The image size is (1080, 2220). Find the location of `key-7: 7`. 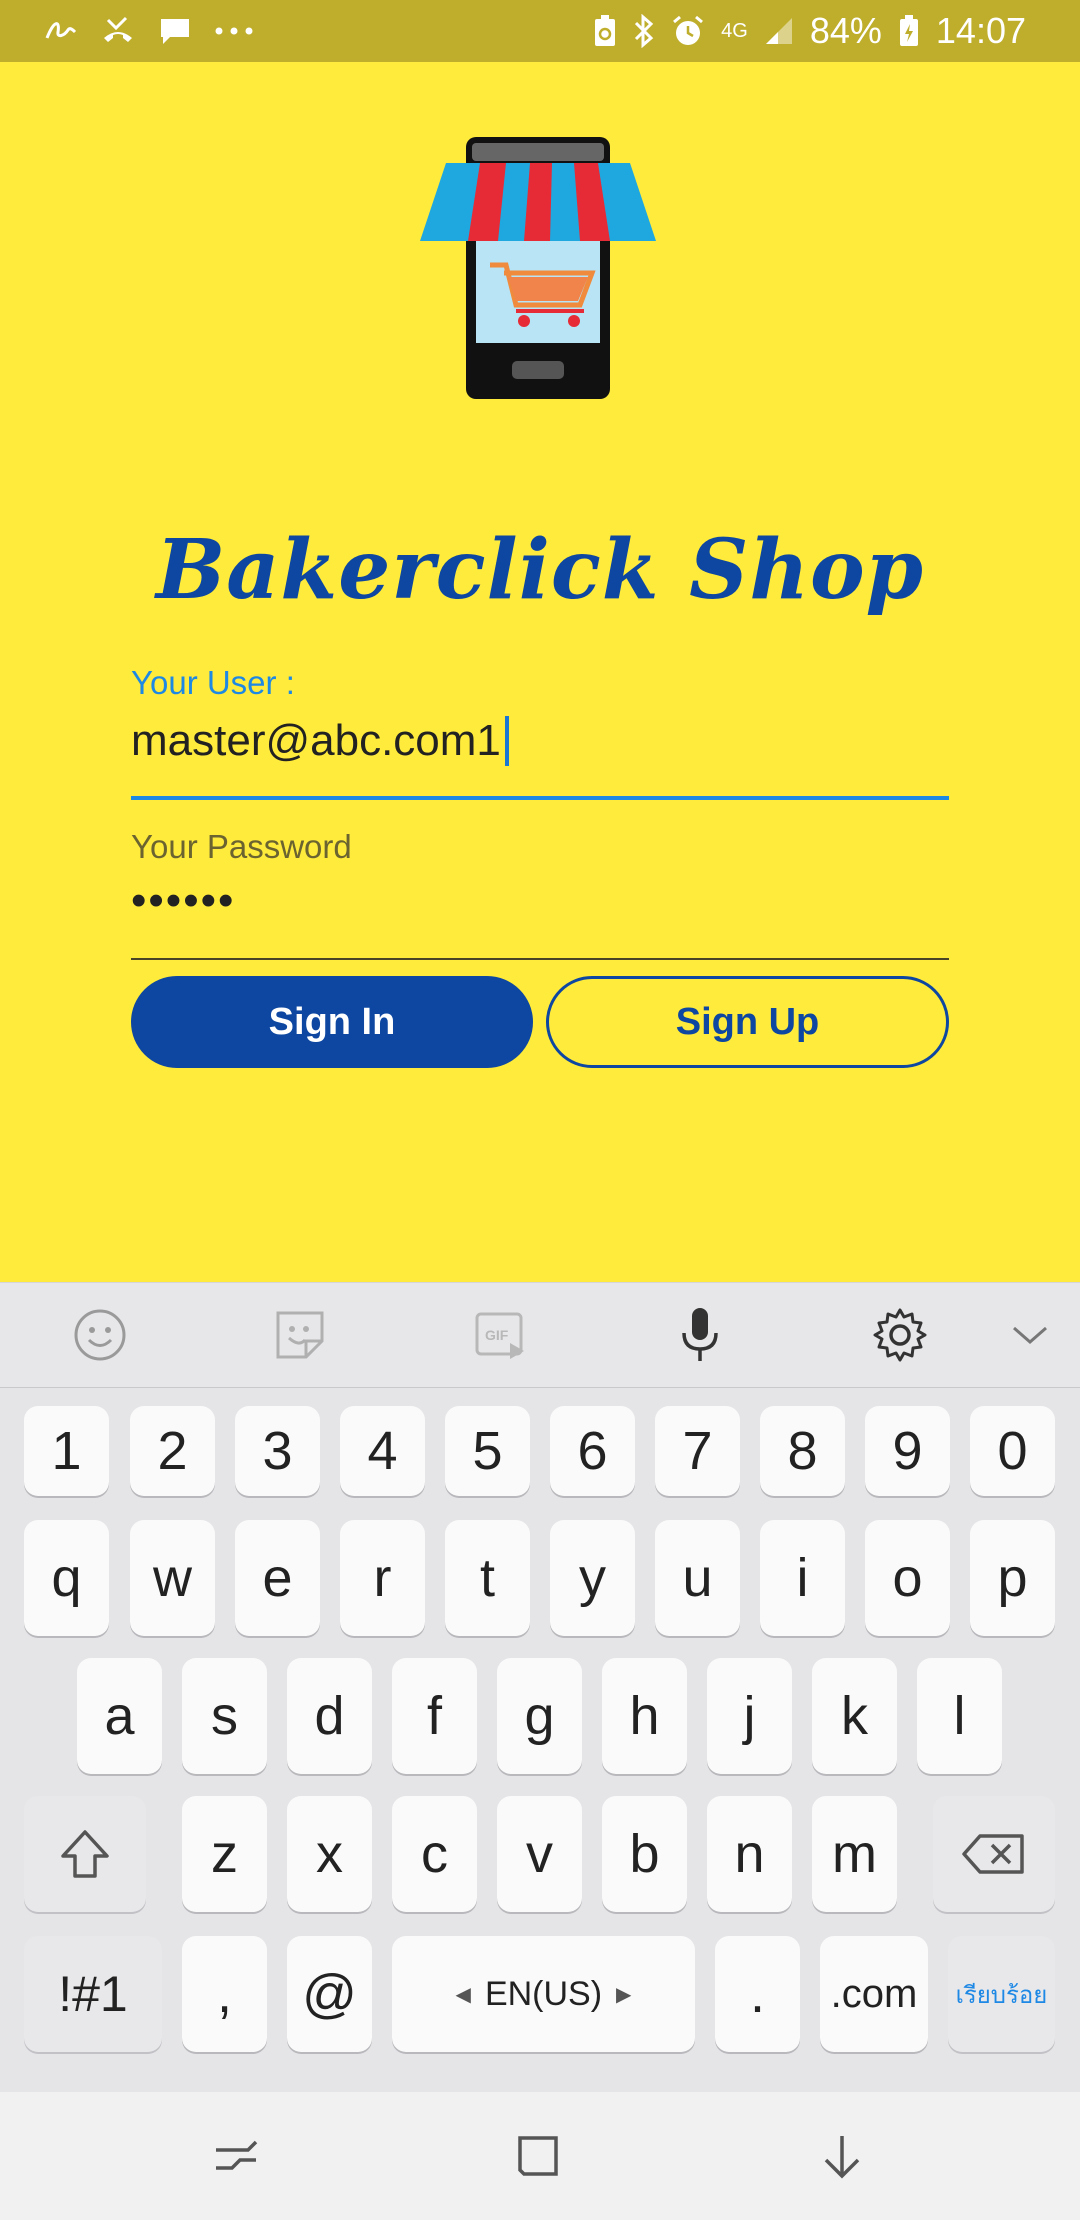

key-7: 7 is located at coordinates (697, 1451).